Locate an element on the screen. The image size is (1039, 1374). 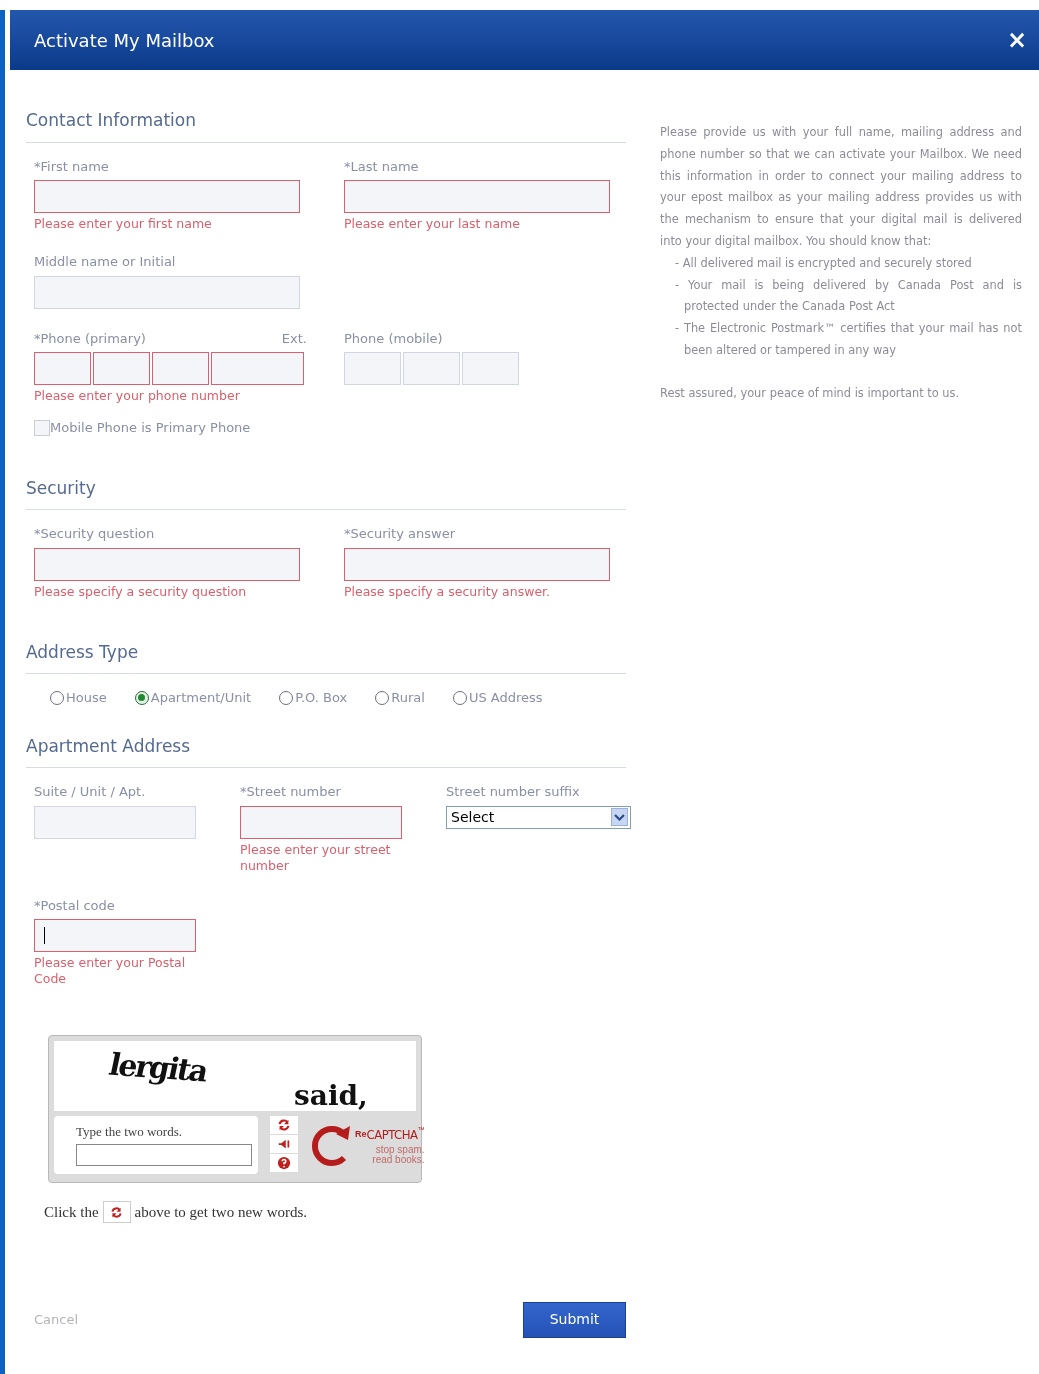
field-label: Street number suffix is located at coordinates (513, 792).